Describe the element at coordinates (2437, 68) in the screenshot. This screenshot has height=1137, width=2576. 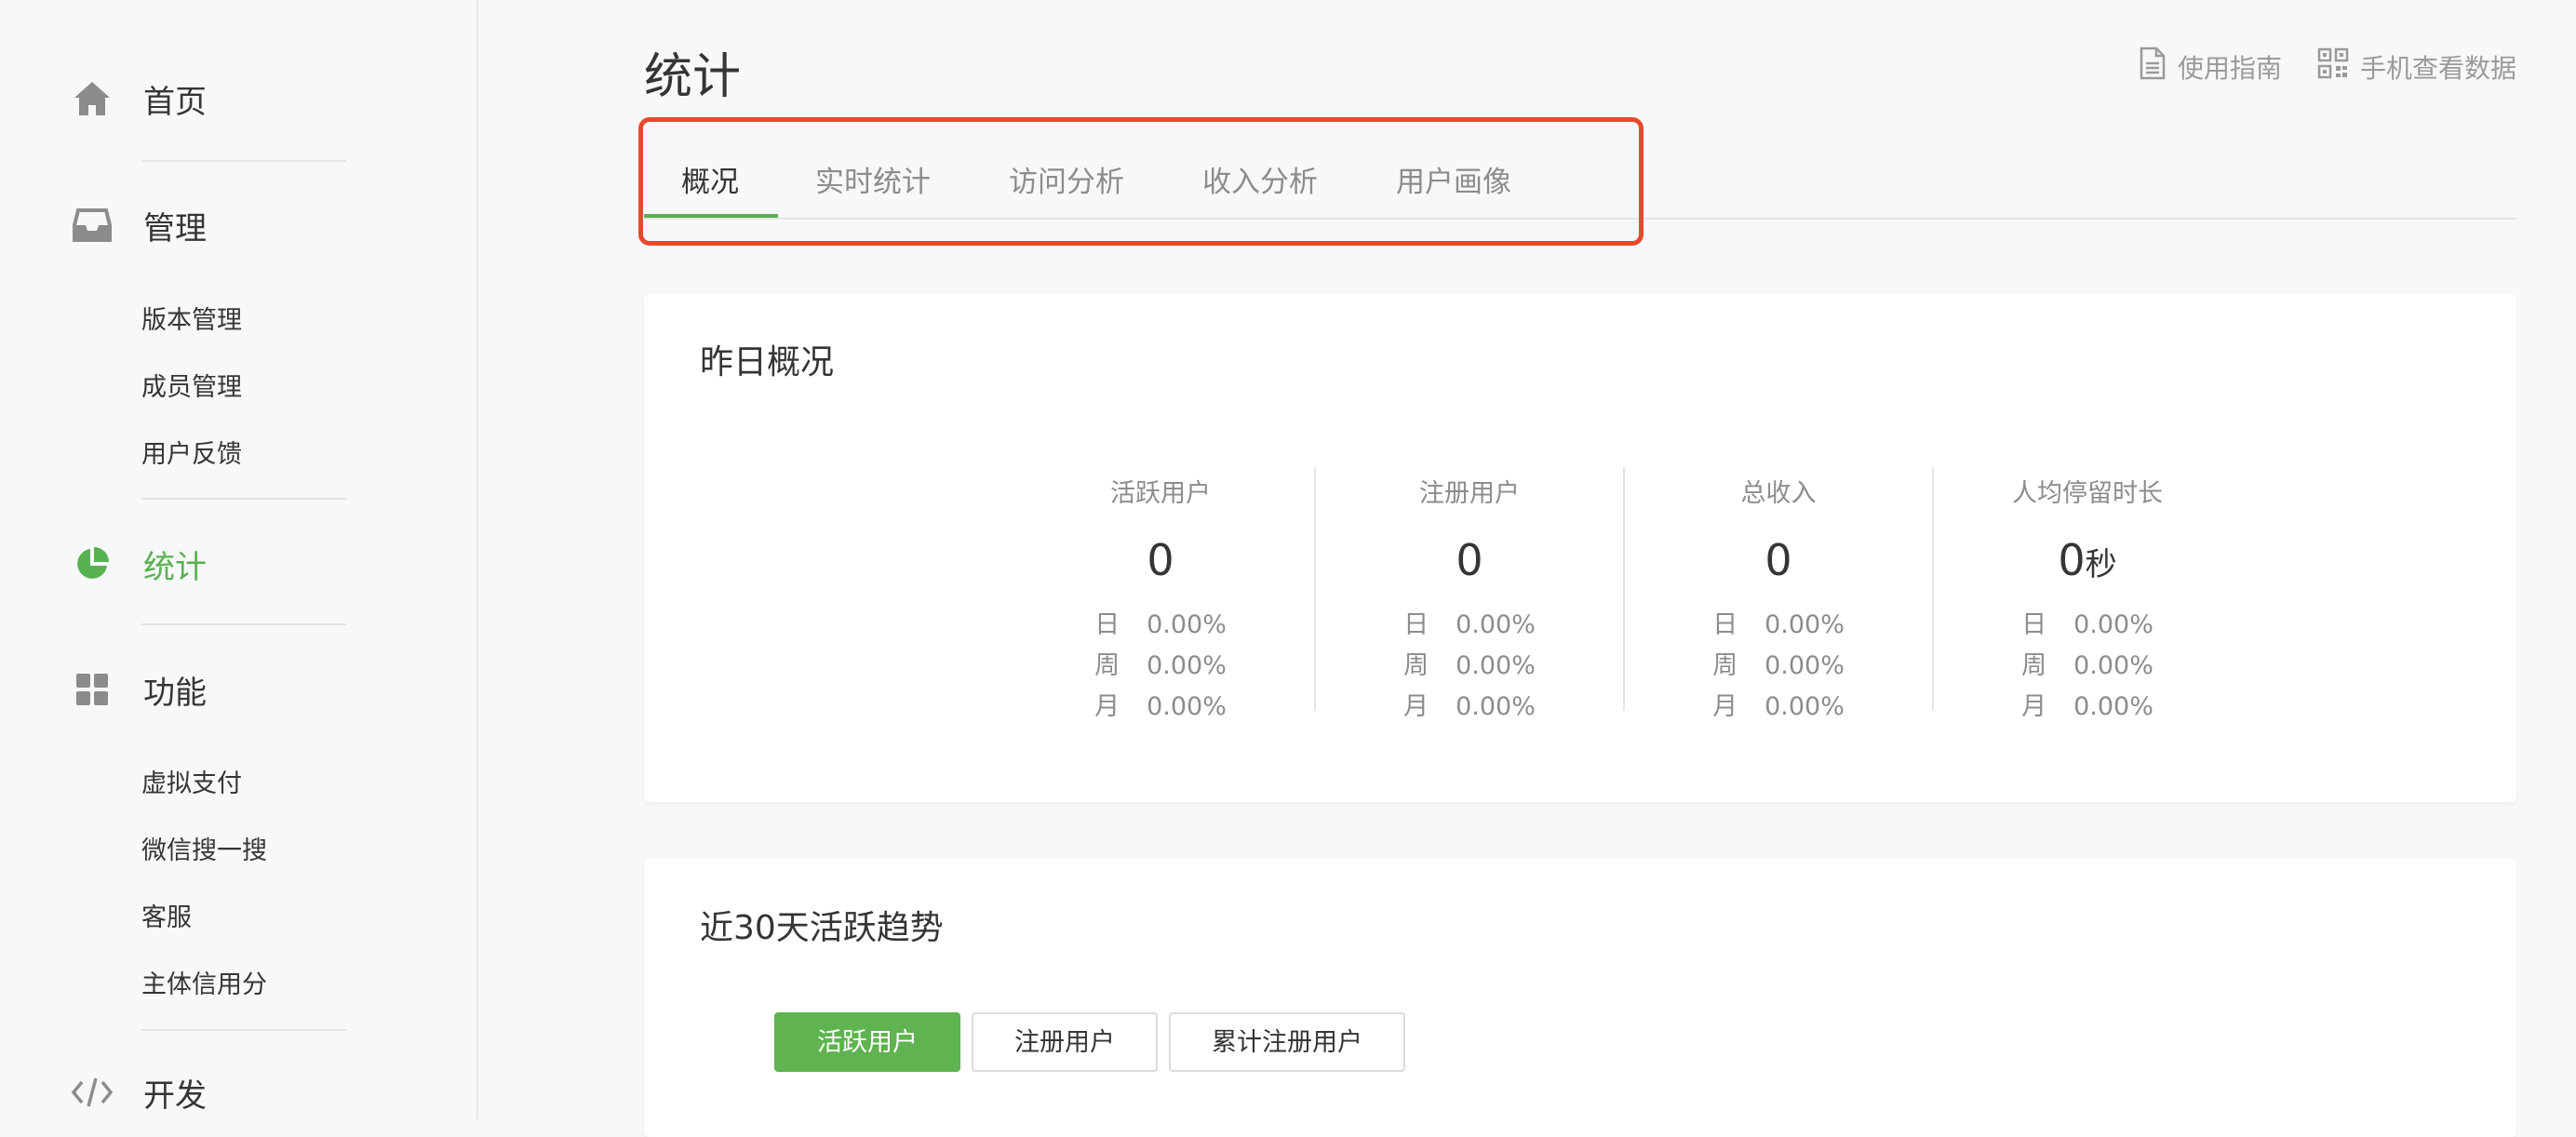
I see `mobile-data-link-label: 手机查看数据` at that location.